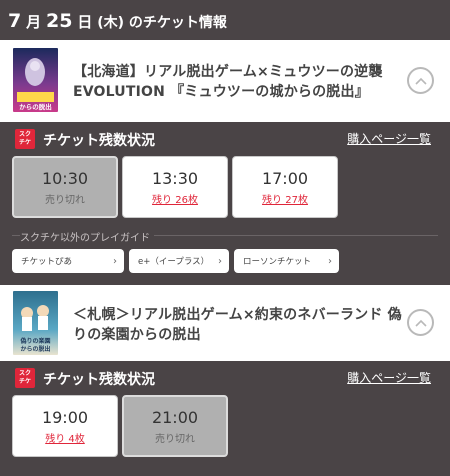  What do you see at coordinates (225, 236) in the screenshot?
I see `play-guide-divider: スクチケ以外のプレイガイド` at bounding box center [225, 236].